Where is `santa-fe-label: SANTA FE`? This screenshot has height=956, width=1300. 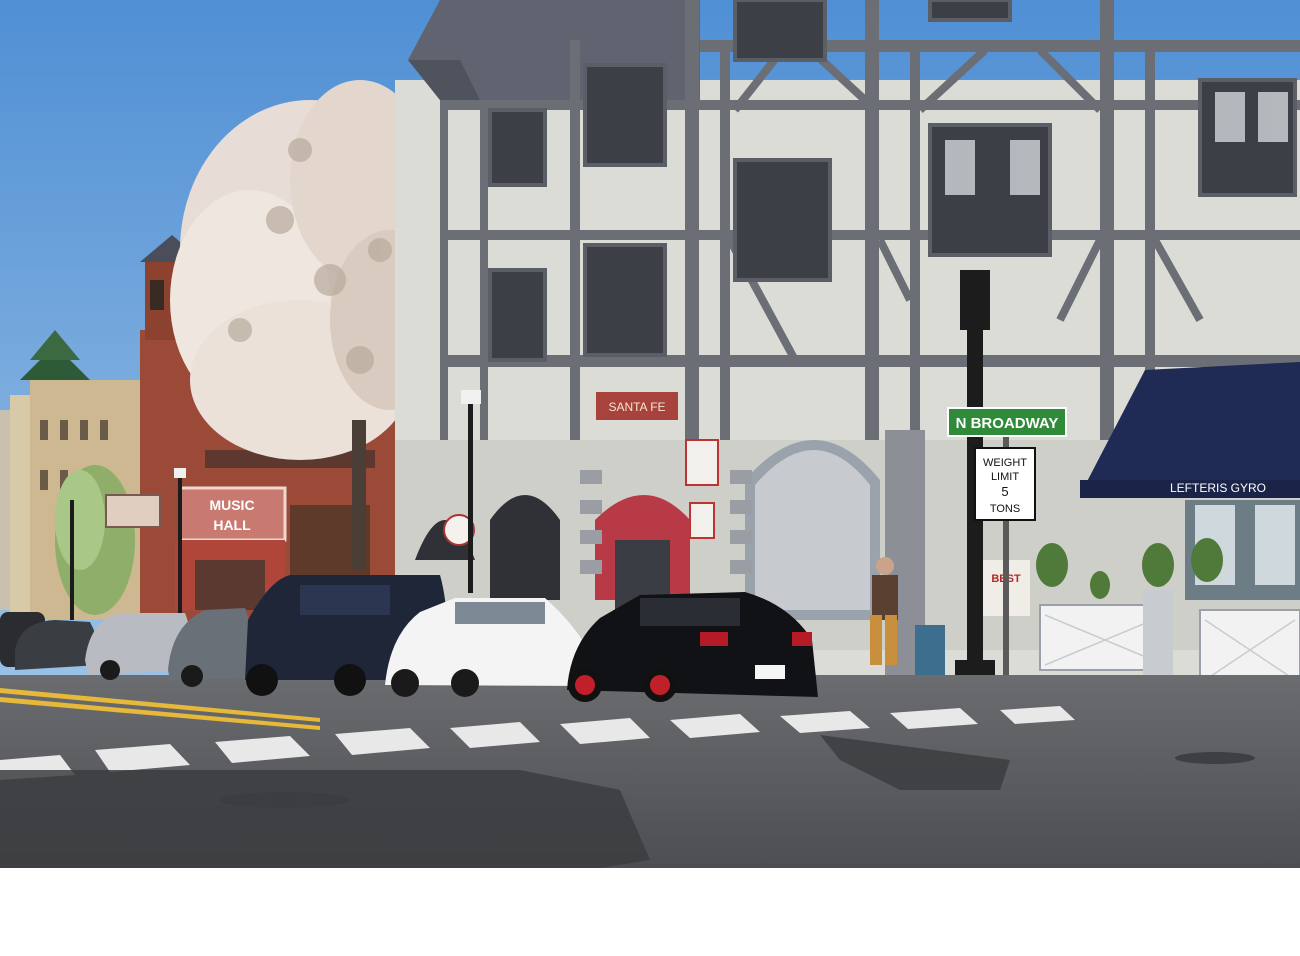
santa-fe-label: SANTA FE is located at coordinates (636, 407).